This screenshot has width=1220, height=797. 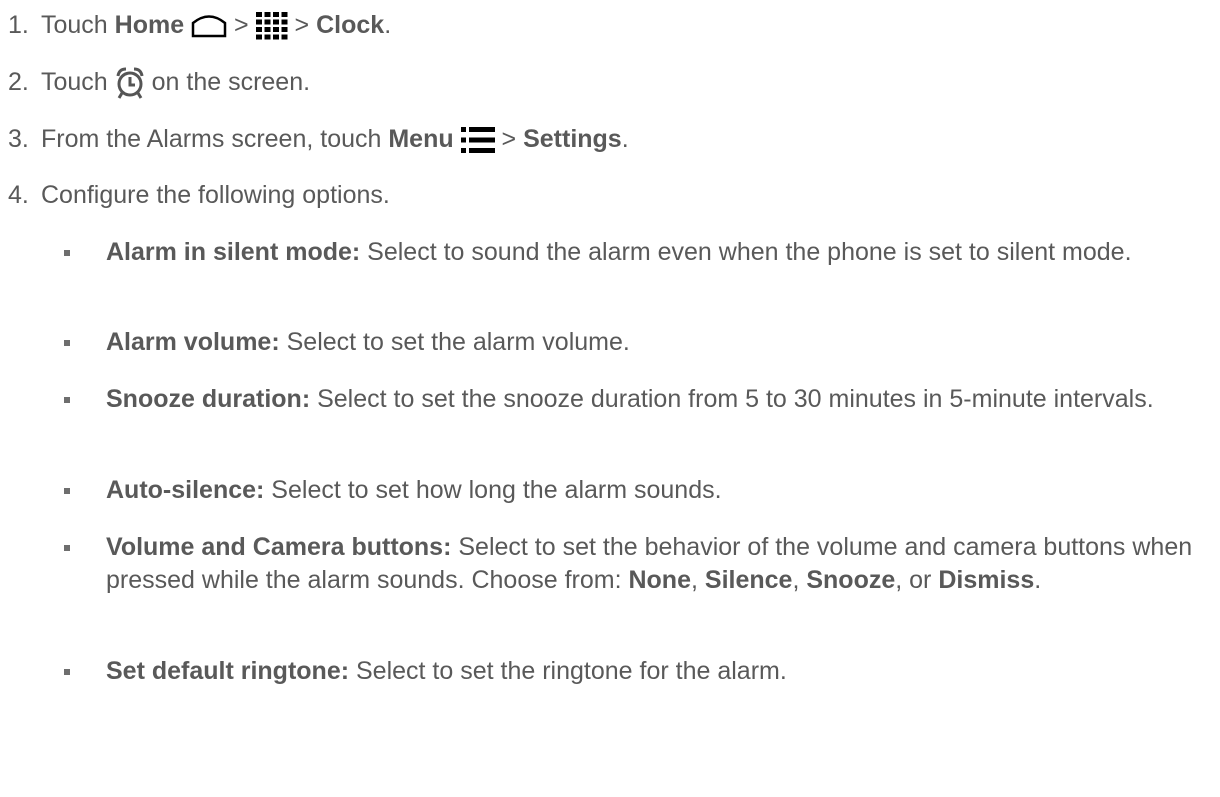 I want to click on step-text: Touch on the screen., so click(x=175, y=83).